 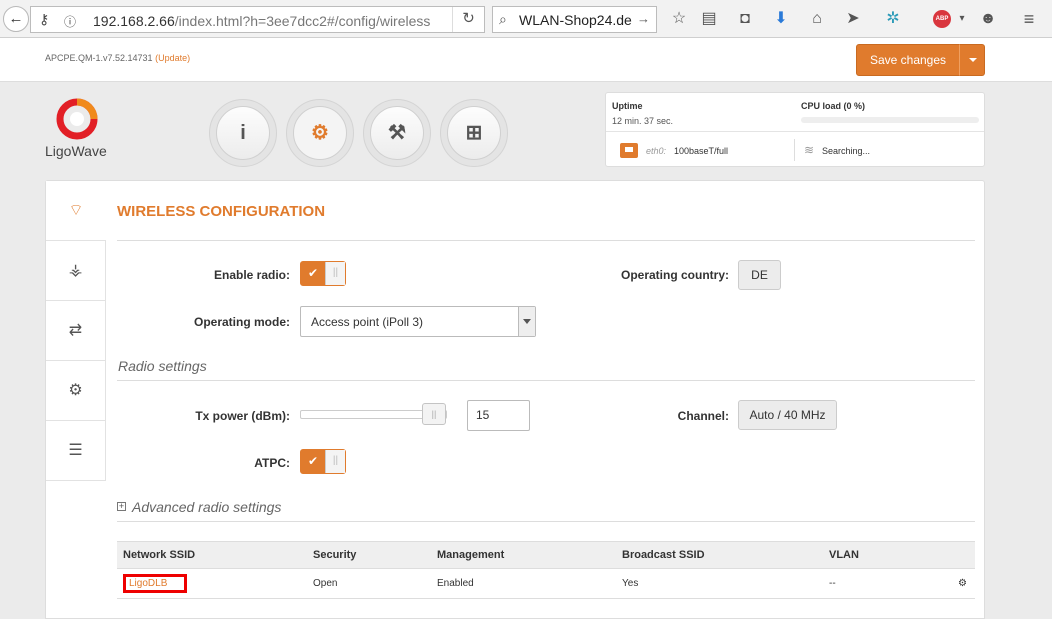 I want to click on wifi-signal-icon: ≋, so click(x=809, y=150).